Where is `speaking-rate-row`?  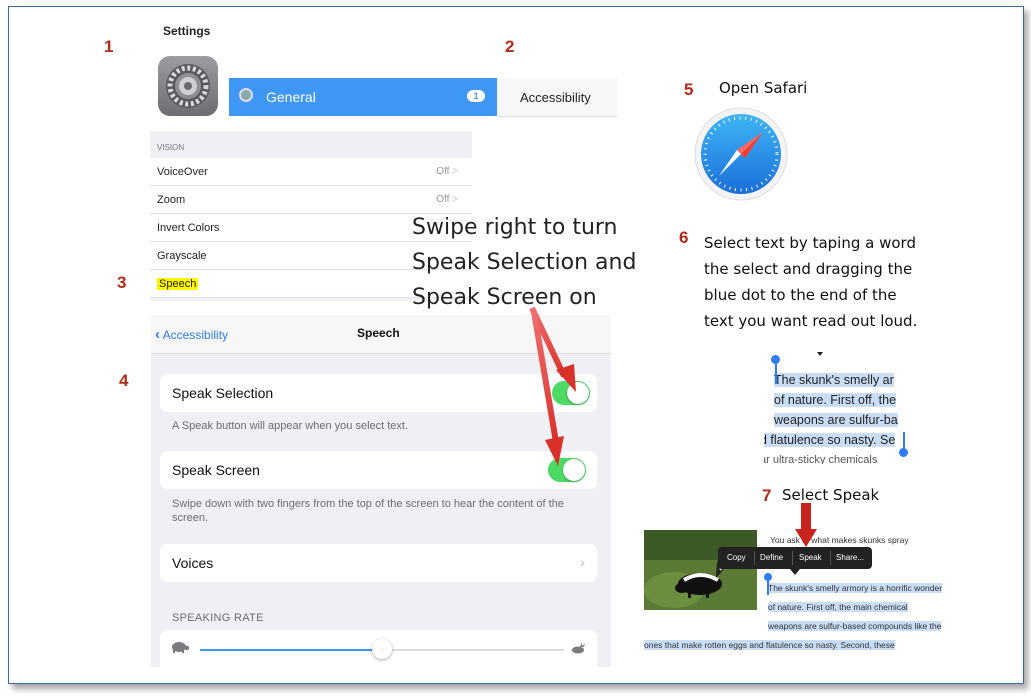 speaking-rate-row is located at coordinates (378, 648).